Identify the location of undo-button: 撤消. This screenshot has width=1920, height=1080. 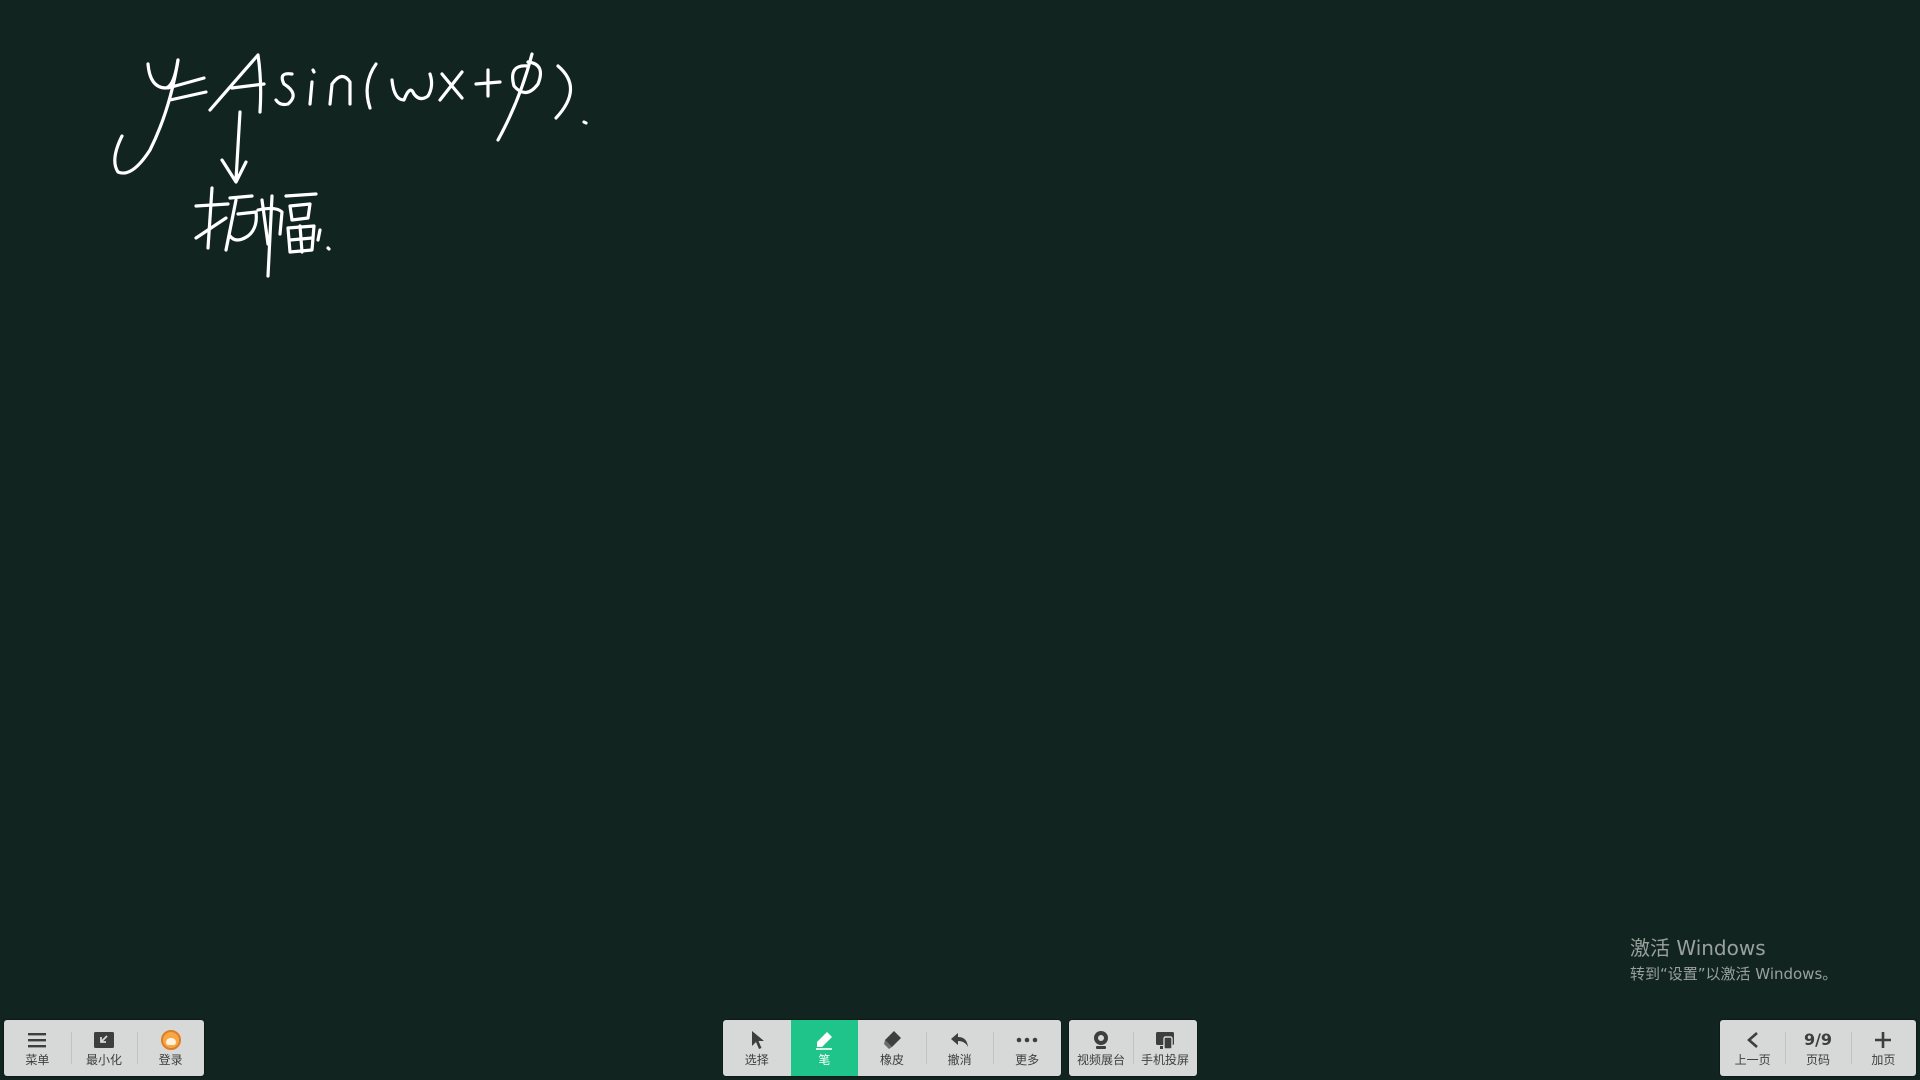
(959, 1048).